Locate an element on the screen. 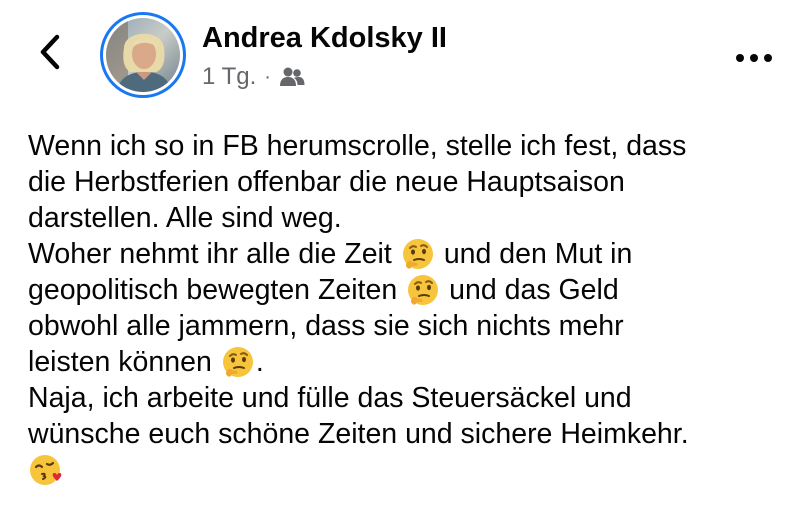 This screenshot has height=508, width=810. post-line: leisten können . is located at coordinates (408, 362).